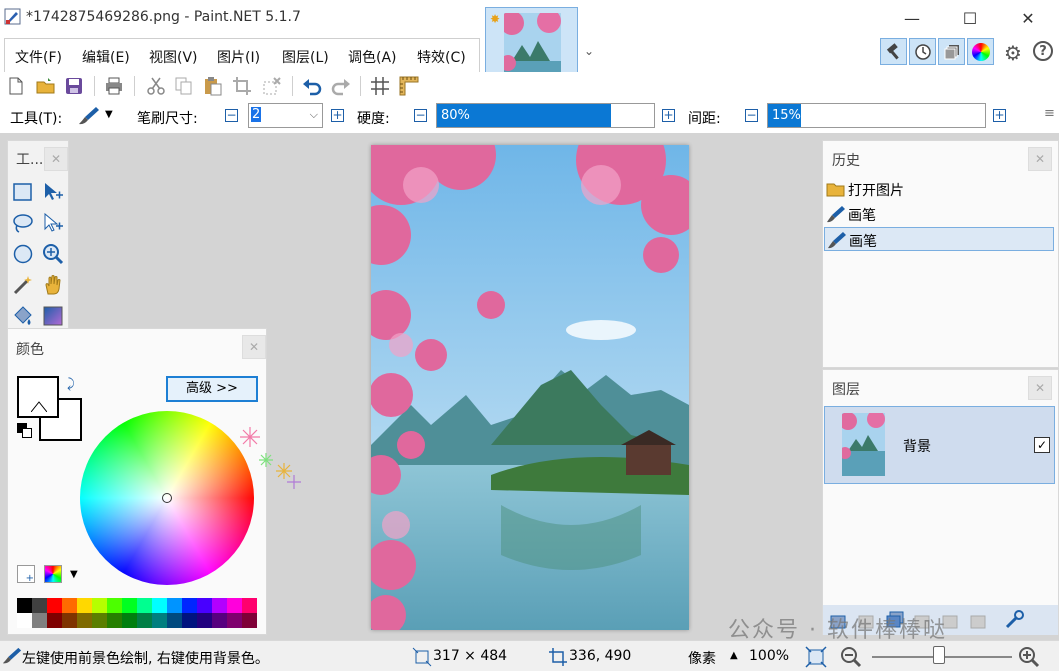  I want to click on swap-colors-icon: ⤸, so click(71, 384).